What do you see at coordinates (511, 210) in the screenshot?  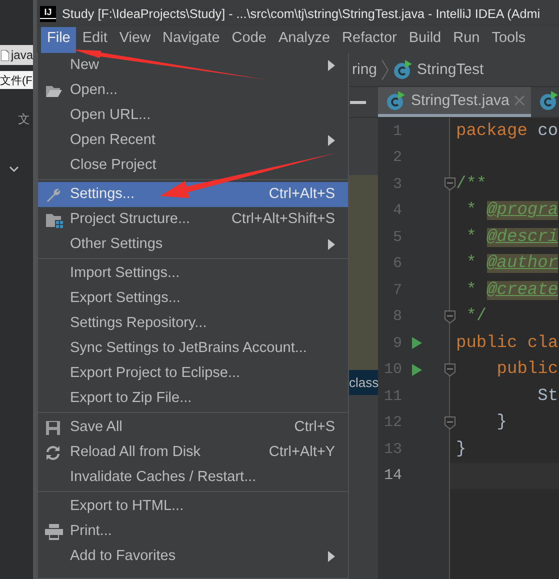 I see `code-line: * @progra` at bounding box center [511, 210].